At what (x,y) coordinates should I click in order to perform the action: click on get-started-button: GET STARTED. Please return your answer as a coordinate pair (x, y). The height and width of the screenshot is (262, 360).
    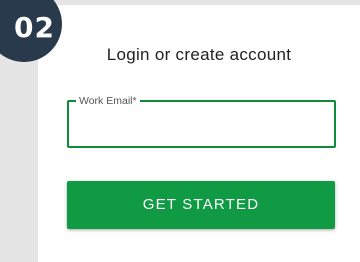
    Looking at the image, I should click on (201, 205).